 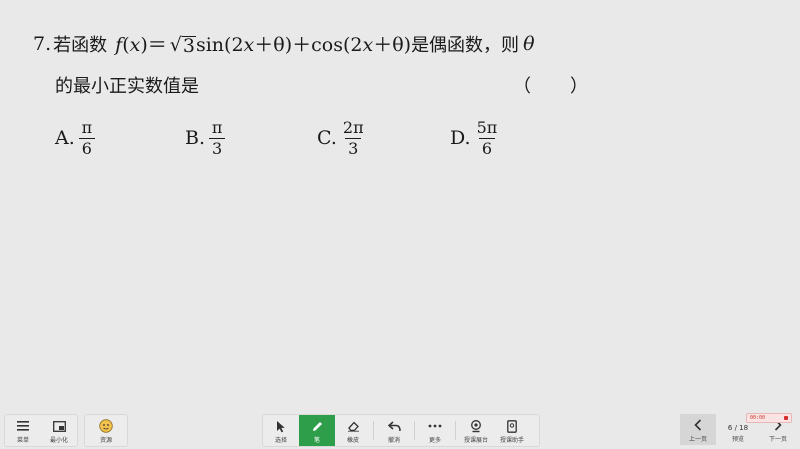 I want to click on option-b: B. π3, so click(x=205, y=138).